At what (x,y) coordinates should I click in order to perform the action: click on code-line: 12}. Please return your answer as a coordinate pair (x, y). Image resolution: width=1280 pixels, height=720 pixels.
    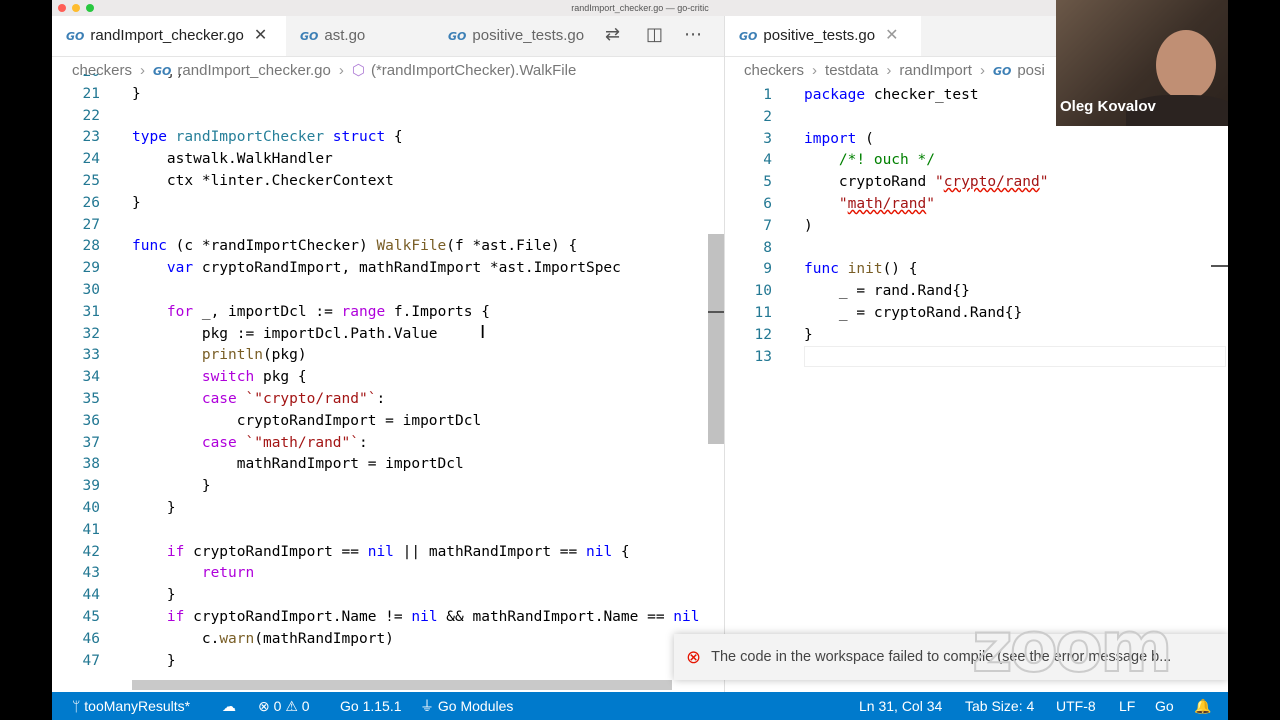
    Looking at the image, I should click on (979, 335).